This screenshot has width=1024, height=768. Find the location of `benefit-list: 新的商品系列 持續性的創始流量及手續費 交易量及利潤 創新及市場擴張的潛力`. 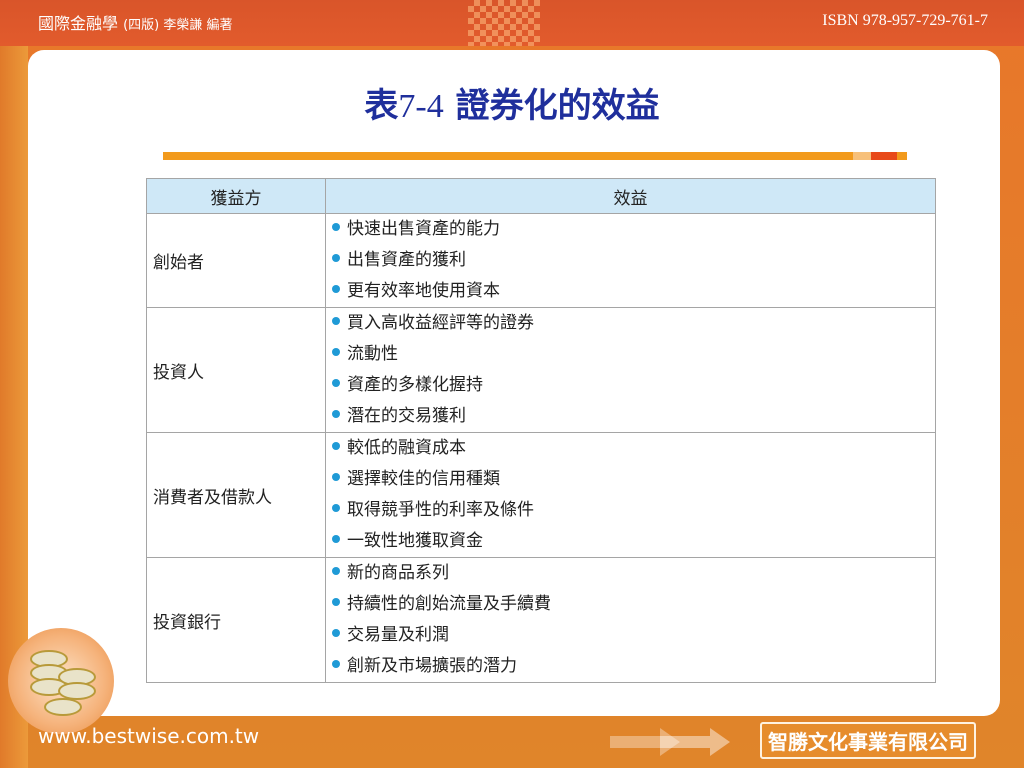

benefit-list: 新的商品系列 持續性的創始流量及手續費 交易量及利潤 創新及市場擴張的潛力 is located at coordinates (633, 620).